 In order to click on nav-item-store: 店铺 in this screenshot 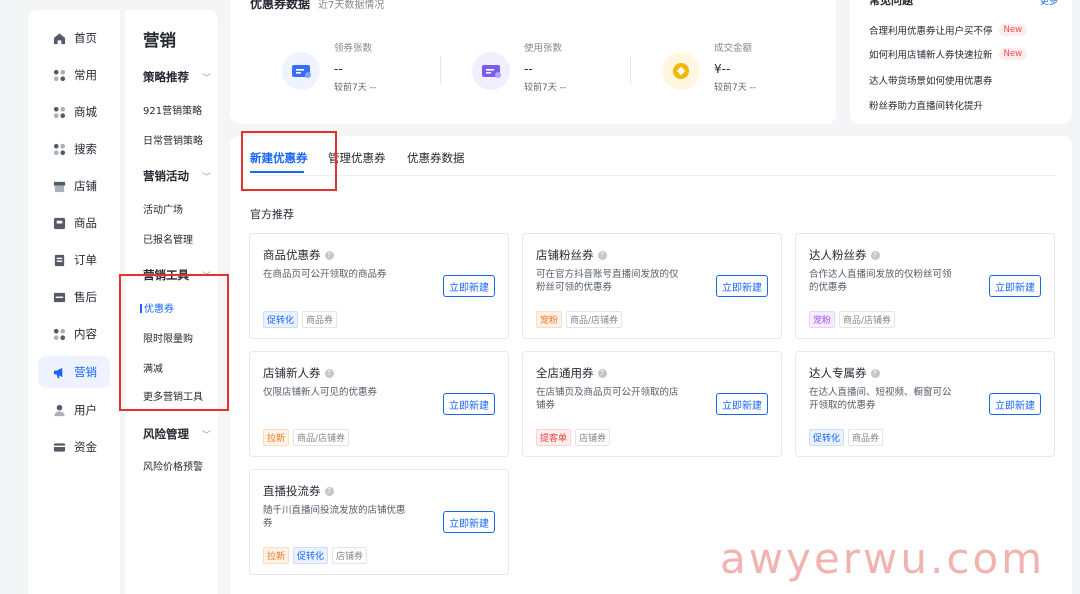, I will do `click(74, 186)`.